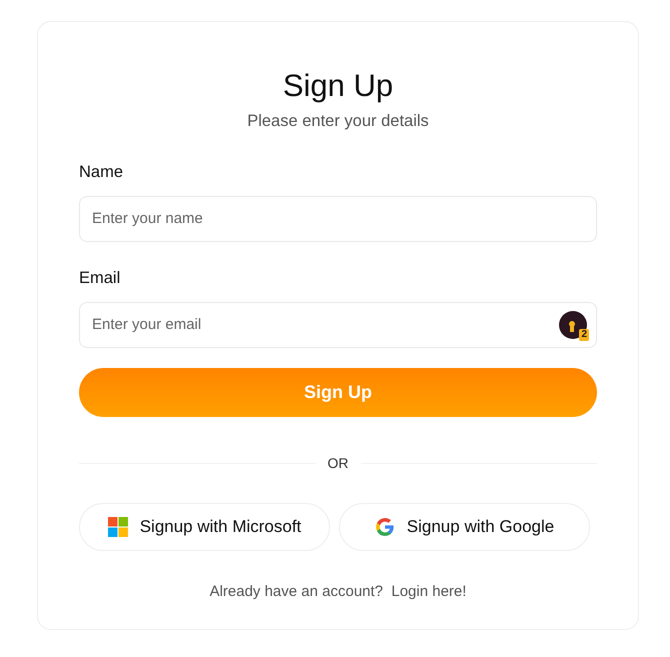  I want to click on page-title: Sign Up, so click(338, 86).